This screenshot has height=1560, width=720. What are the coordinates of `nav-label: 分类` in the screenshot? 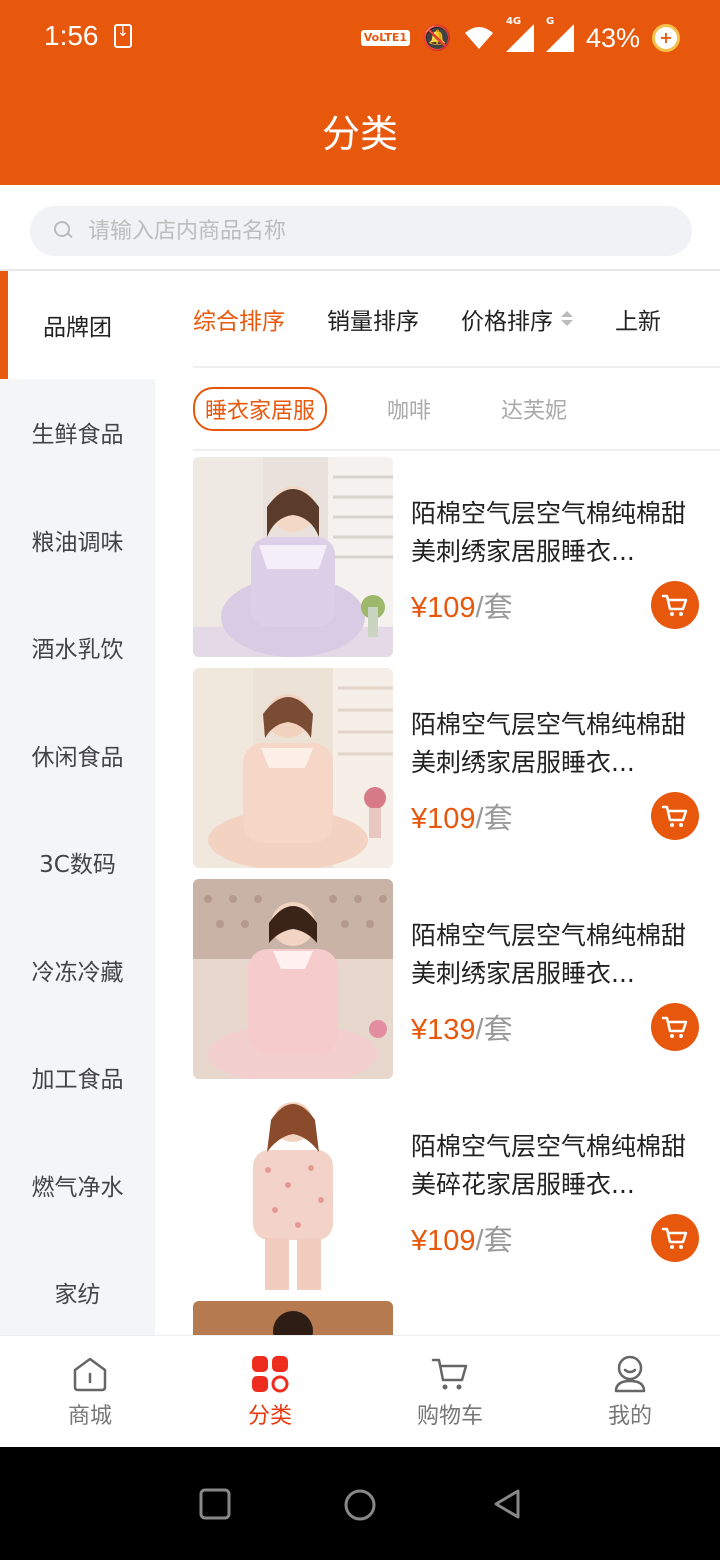 It's located at (269, 1416).